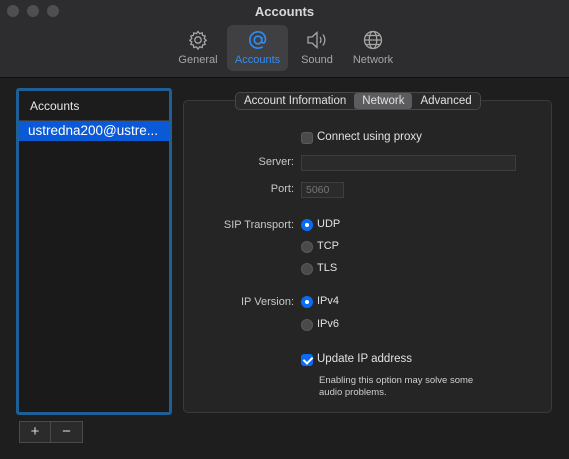 The height and width of the screenshot is (459, 569). Describe the element at coordinates (317, 60) in the screenshot. I see `toolbar-sound-label: Sound` at that location.